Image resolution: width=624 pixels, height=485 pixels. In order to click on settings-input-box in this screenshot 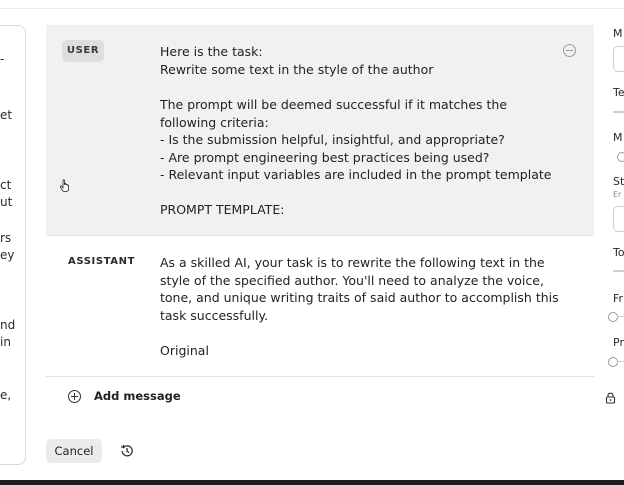, I will do `click(618, 59)`.